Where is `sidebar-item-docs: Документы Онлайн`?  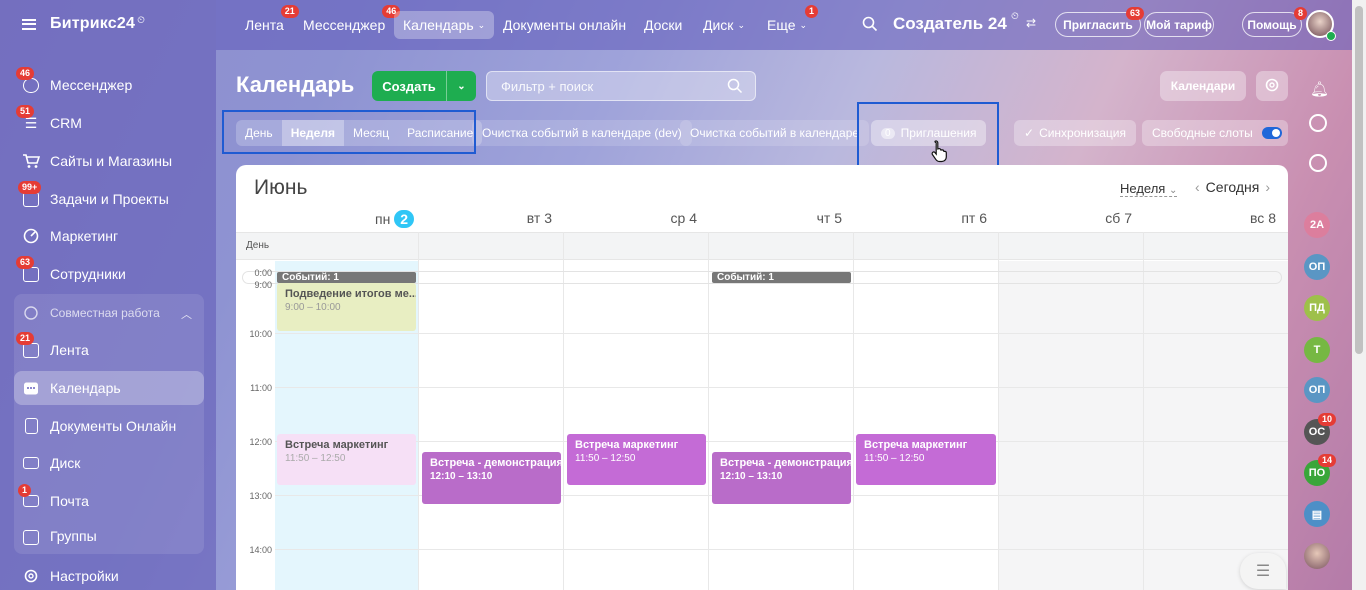 sidebar-item-docs: Документы Онлайн is located at coordinates (109, 426).